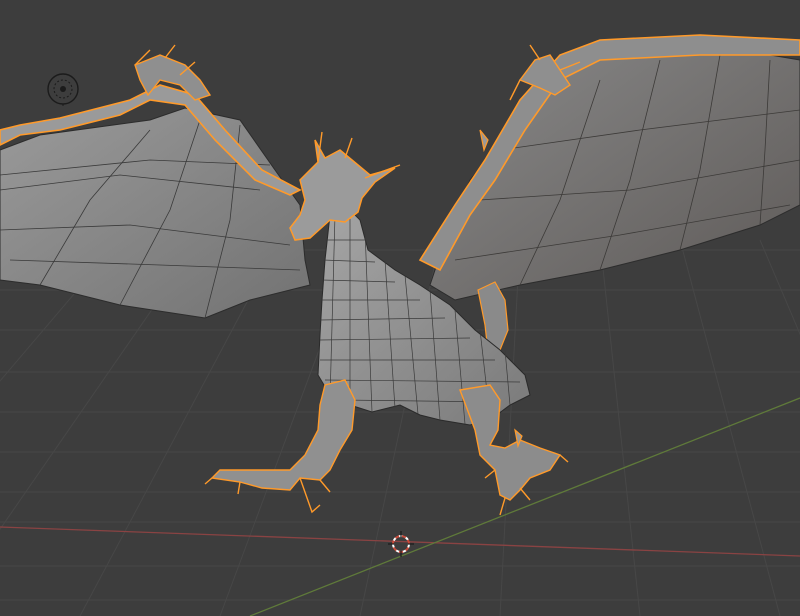 The height and width of the screenshot is (616, 800). What do you see at coordinates (283, 435) in the screenshot?
I see `front-left-leg` at bounding box center [283, 435].